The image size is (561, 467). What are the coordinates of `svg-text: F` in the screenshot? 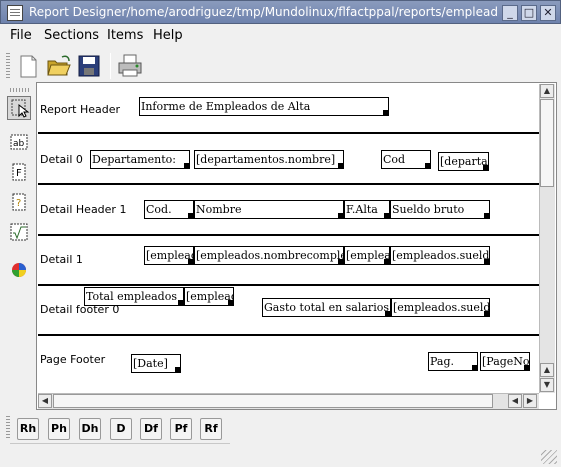 It's located at (19, 173).